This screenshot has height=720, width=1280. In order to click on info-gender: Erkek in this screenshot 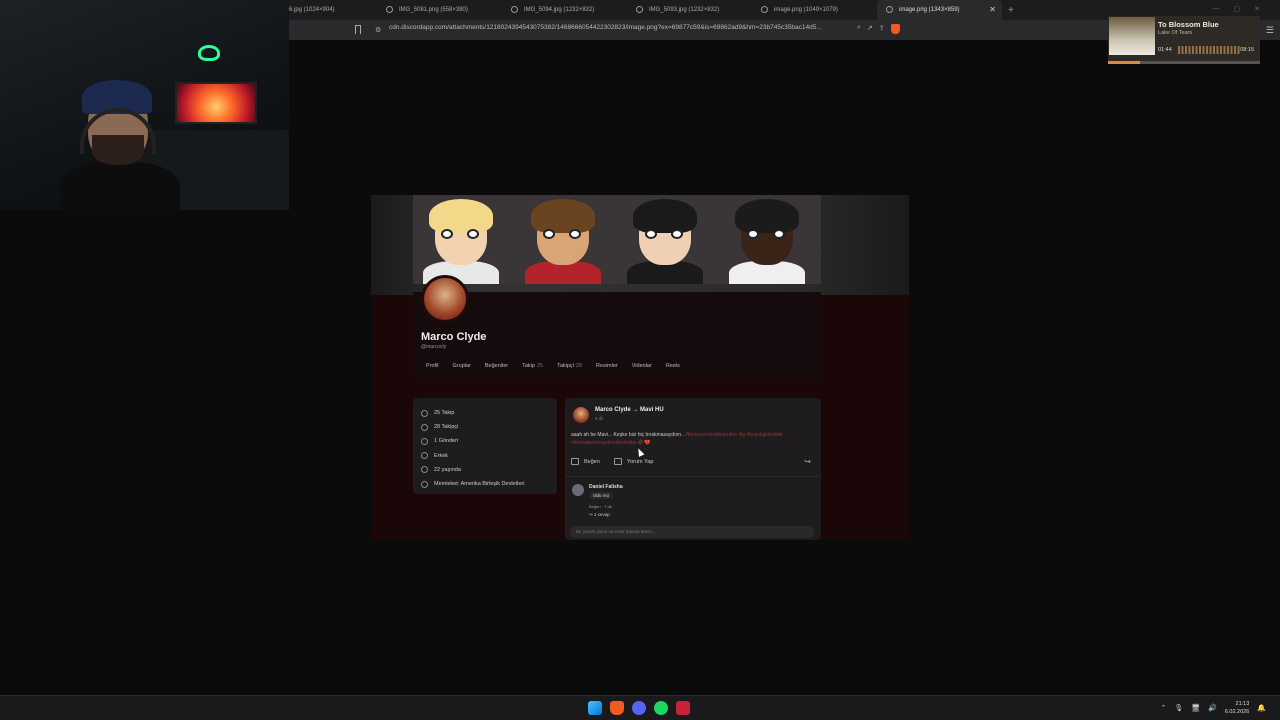, I will do `click(485, 456)`.